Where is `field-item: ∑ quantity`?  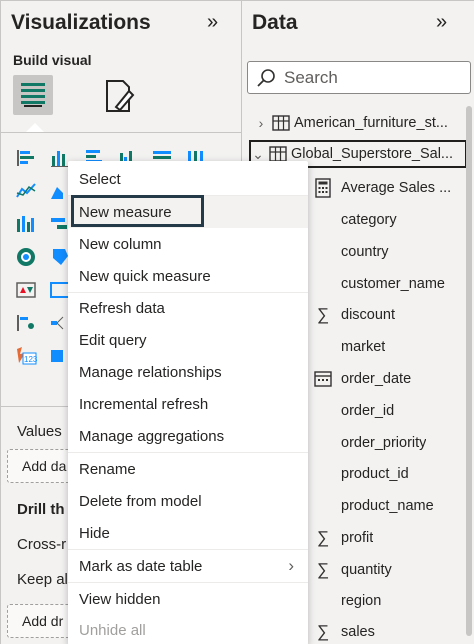
field-item: ∑ quantity is located at coordinates (389, 570).